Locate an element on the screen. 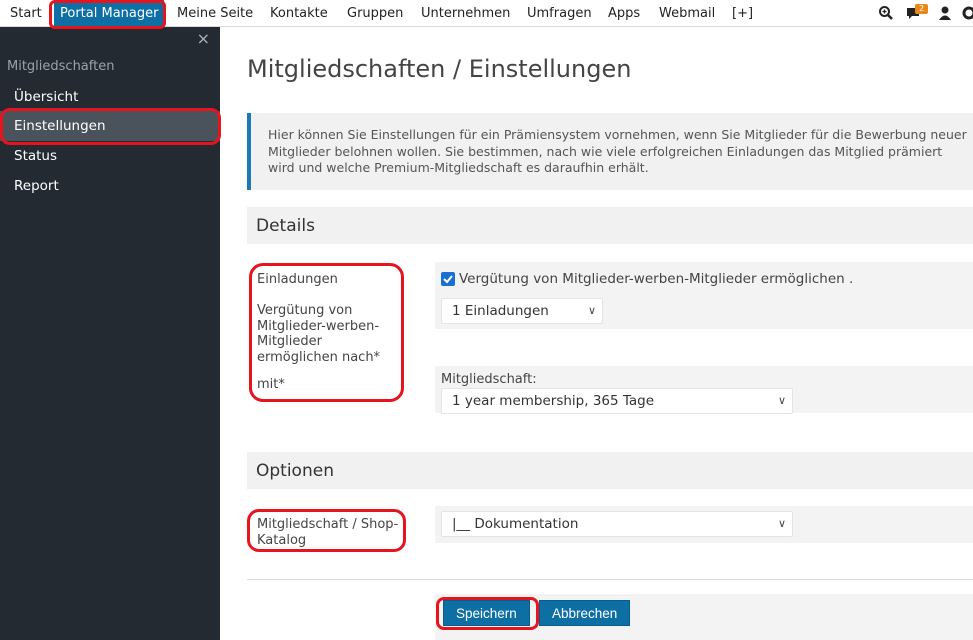 The width and height of the screenshot is (973, 640). optionen-section-header: Optionen is located at coordinates (610, 470).